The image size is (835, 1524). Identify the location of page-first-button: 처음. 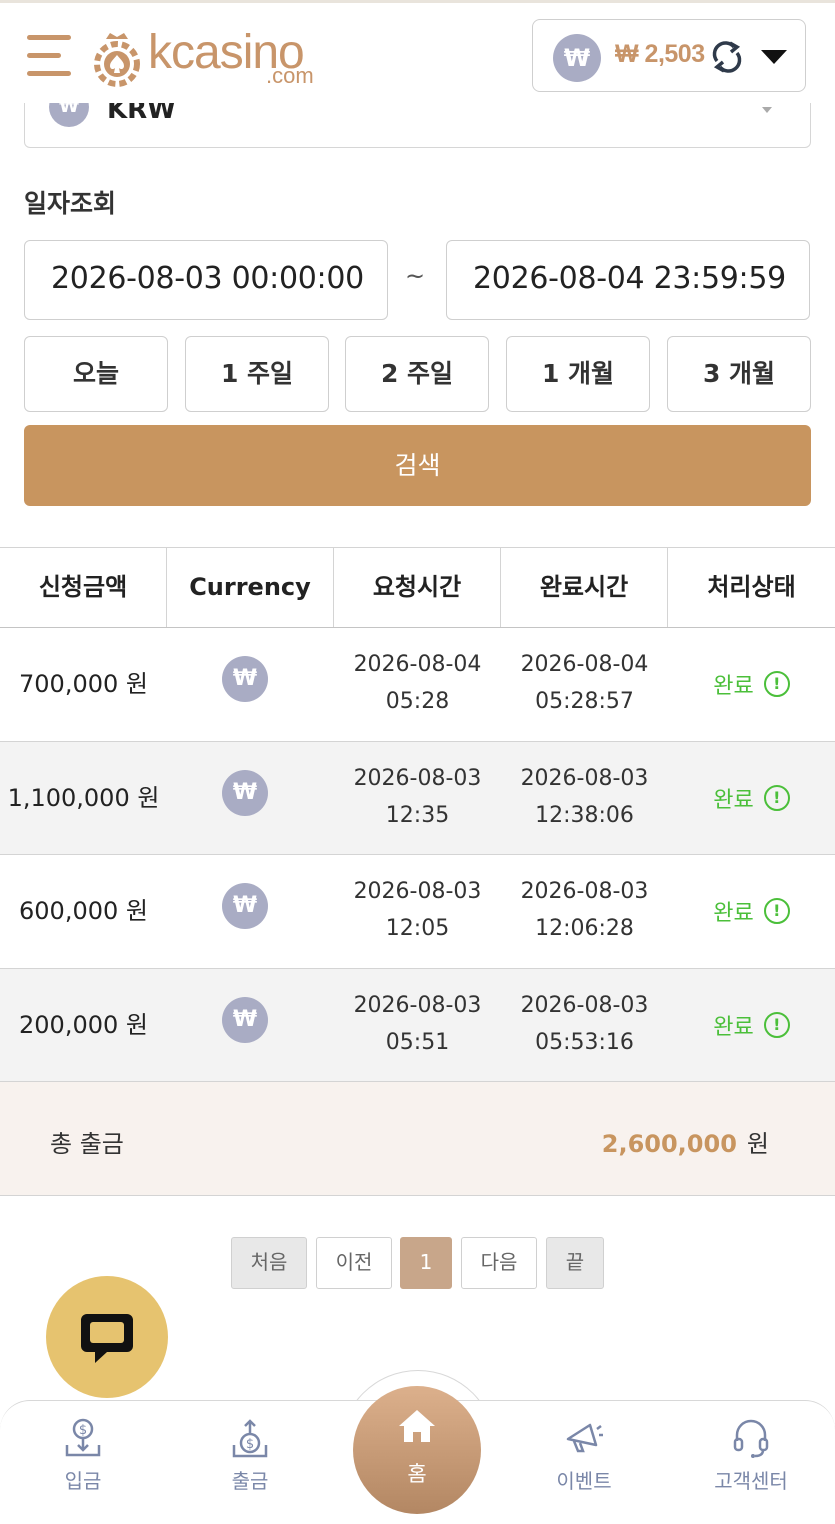
(269, 1263).